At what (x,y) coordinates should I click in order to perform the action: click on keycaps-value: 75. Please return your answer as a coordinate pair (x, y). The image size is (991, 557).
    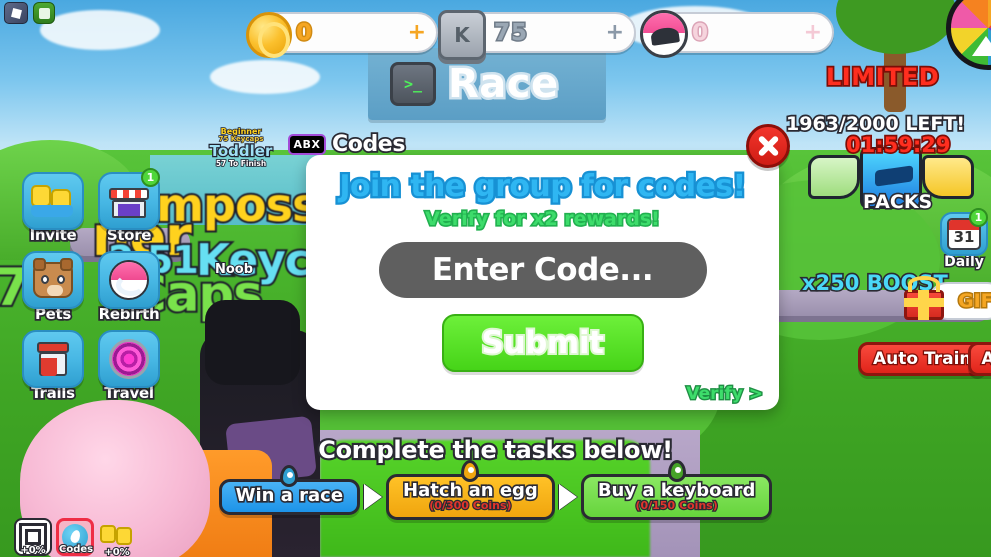
    Looking at the image, I should click on (510, 32).